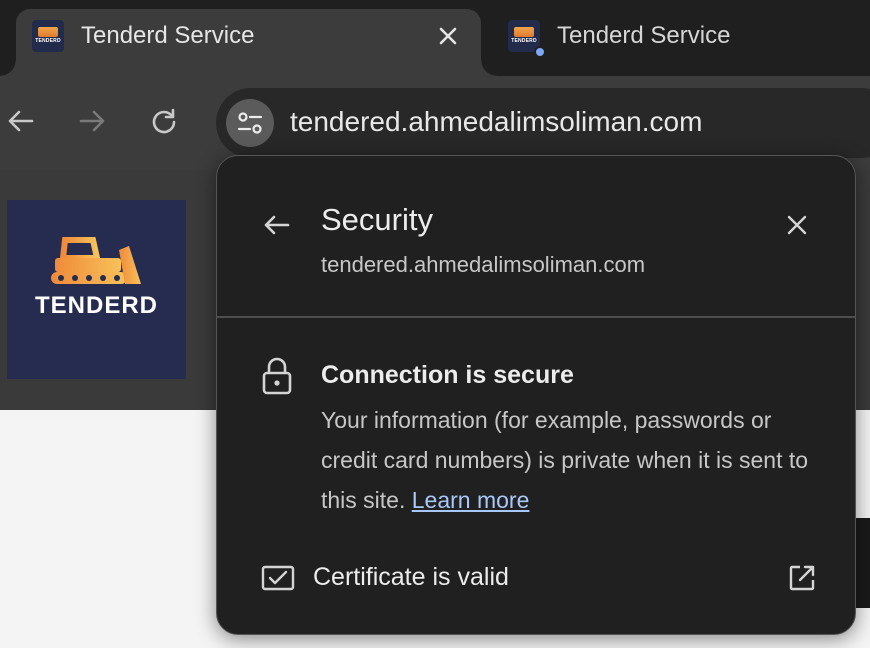 The width and height of the screenshot is (870, 648). I want to click on address-bar: tendered.ahmedalimsoliman.com, so click(543, 123).